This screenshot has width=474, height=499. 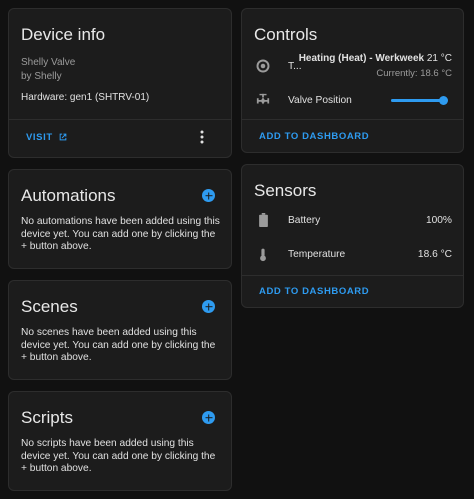 What do you see at coordinates (109, 97) in the screenshot?
I see `hardware-value: gen1 (SHTRV-01)` at bounding box center [109, 97].